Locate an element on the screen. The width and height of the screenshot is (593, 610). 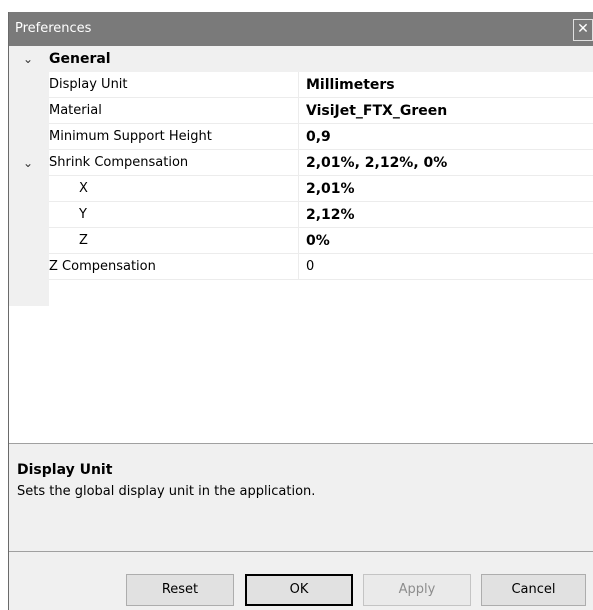
property-row-minimum-support-height: Minimum Support Height 0,9 is located at coordinates (301, 137).